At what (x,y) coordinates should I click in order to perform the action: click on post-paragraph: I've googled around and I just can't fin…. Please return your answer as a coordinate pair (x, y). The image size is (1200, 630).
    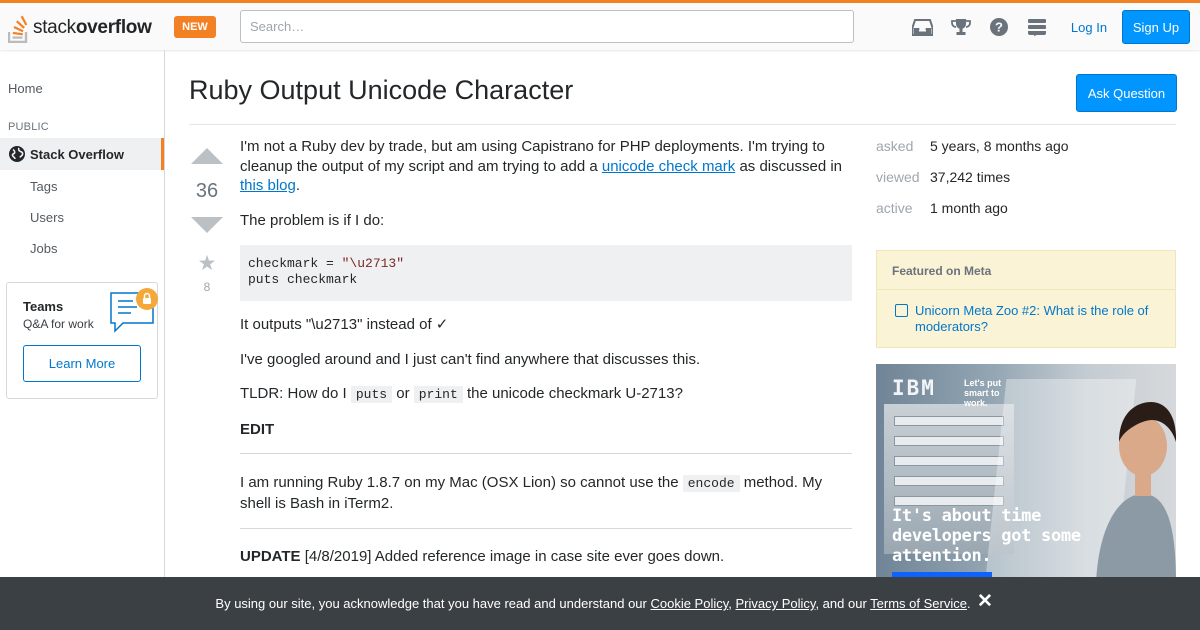
    Looking at the image, I should click on (470, 359).